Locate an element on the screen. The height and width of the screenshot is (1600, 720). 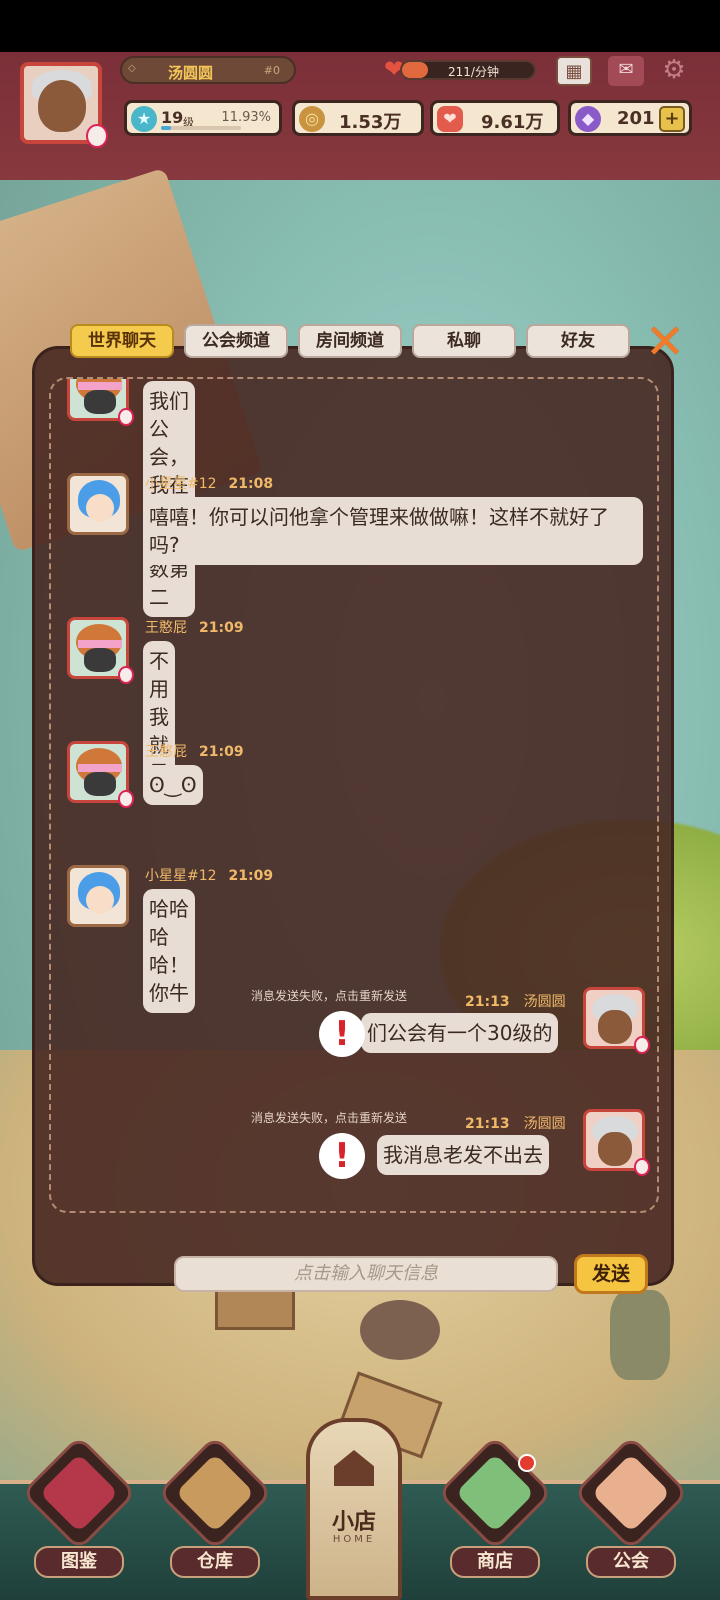
star-icon: ★ is located at coordinates (144, 119).